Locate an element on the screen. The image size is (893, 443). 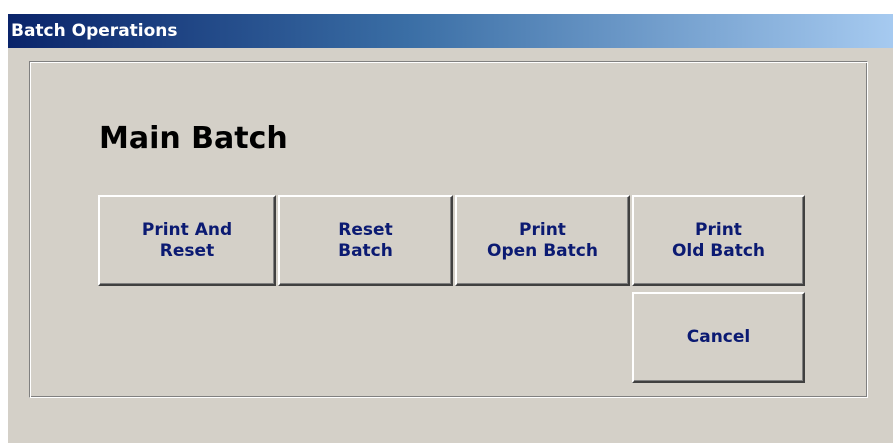
print-and-reset-label: Print And Reset is located at coordinates (187, 240).